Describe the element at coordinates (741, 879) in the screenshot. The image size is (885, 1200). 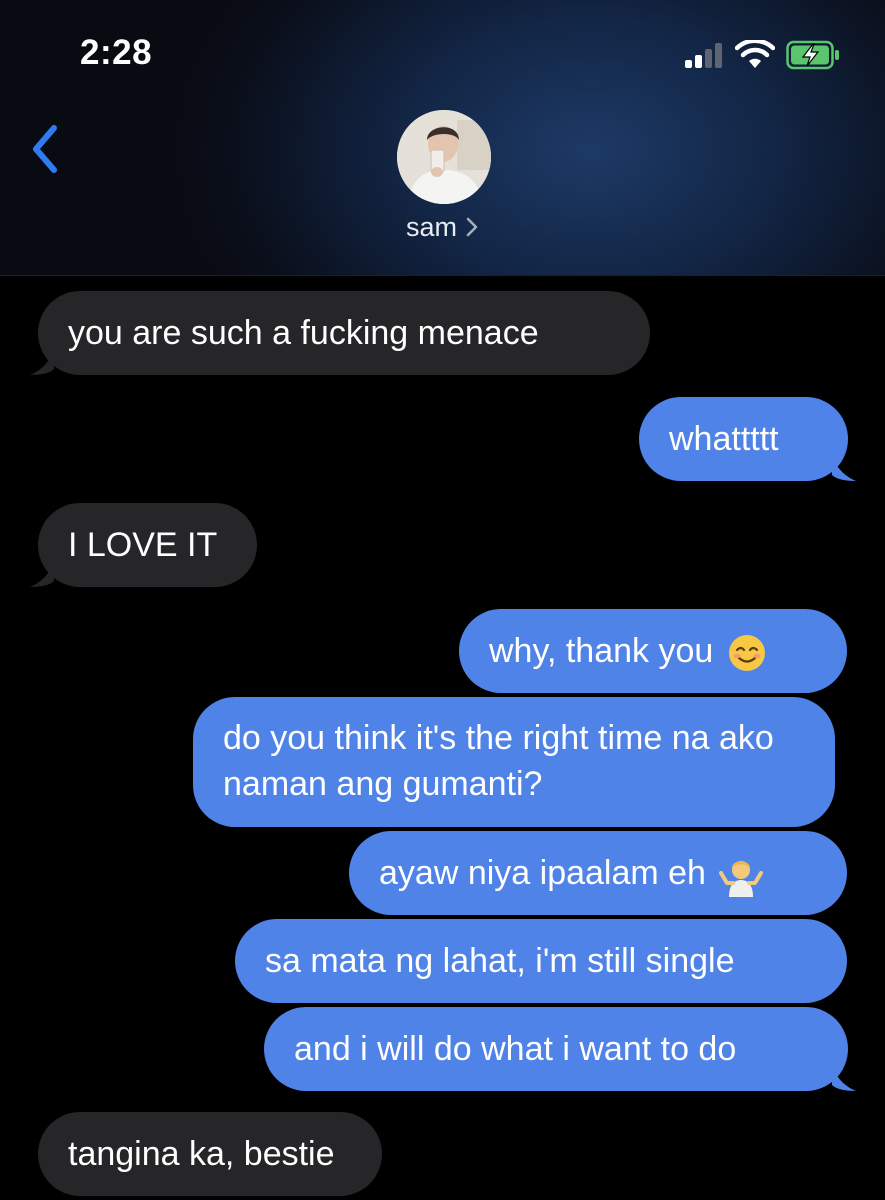
I see `person-shrugging-icon` at that location.